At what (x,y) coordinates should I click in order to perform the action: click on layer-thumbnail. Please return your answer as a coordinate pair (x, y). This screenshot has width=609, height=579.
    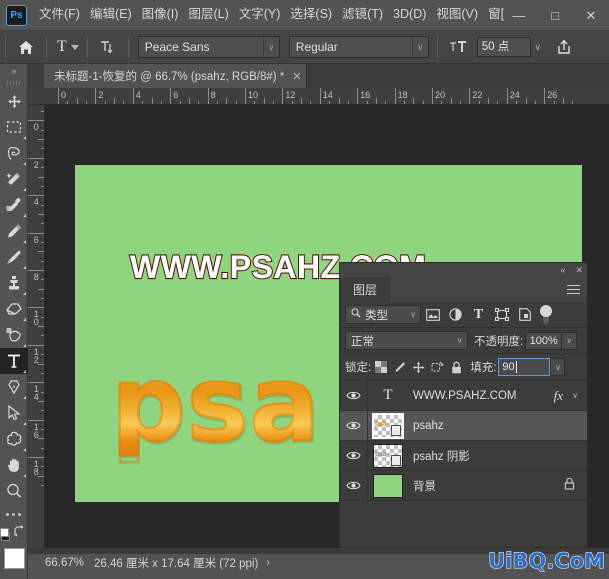
    Looking at the image, I should click on (388, 485).